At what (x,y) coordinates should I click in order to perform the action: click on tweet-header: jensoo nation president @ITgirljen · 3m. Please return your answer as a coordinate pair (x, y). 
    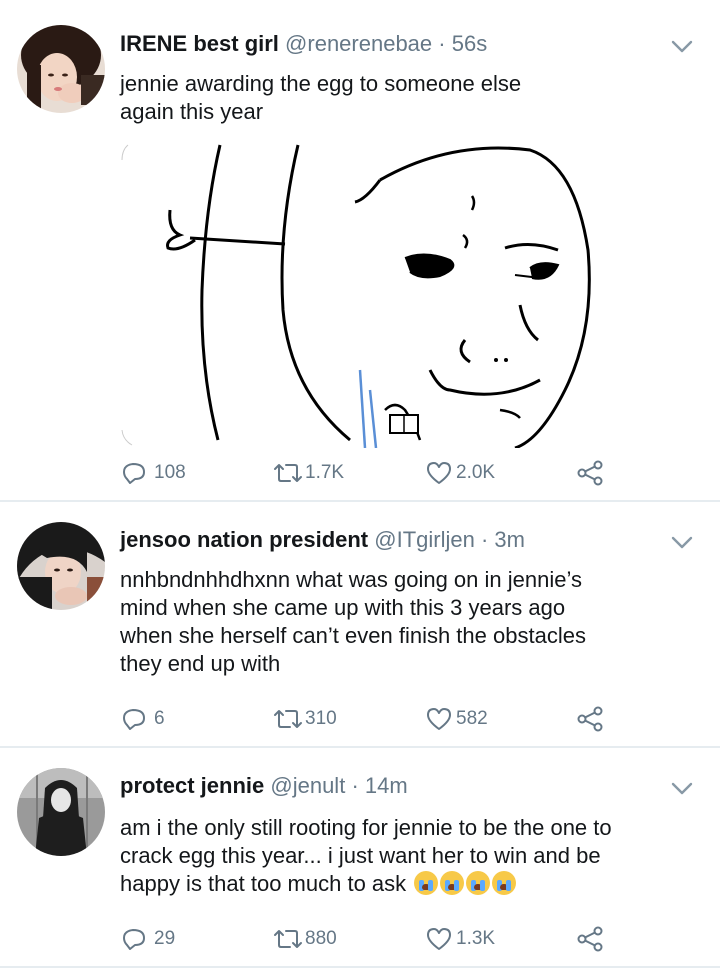
    Looking at the image, I should click on (322, 540).